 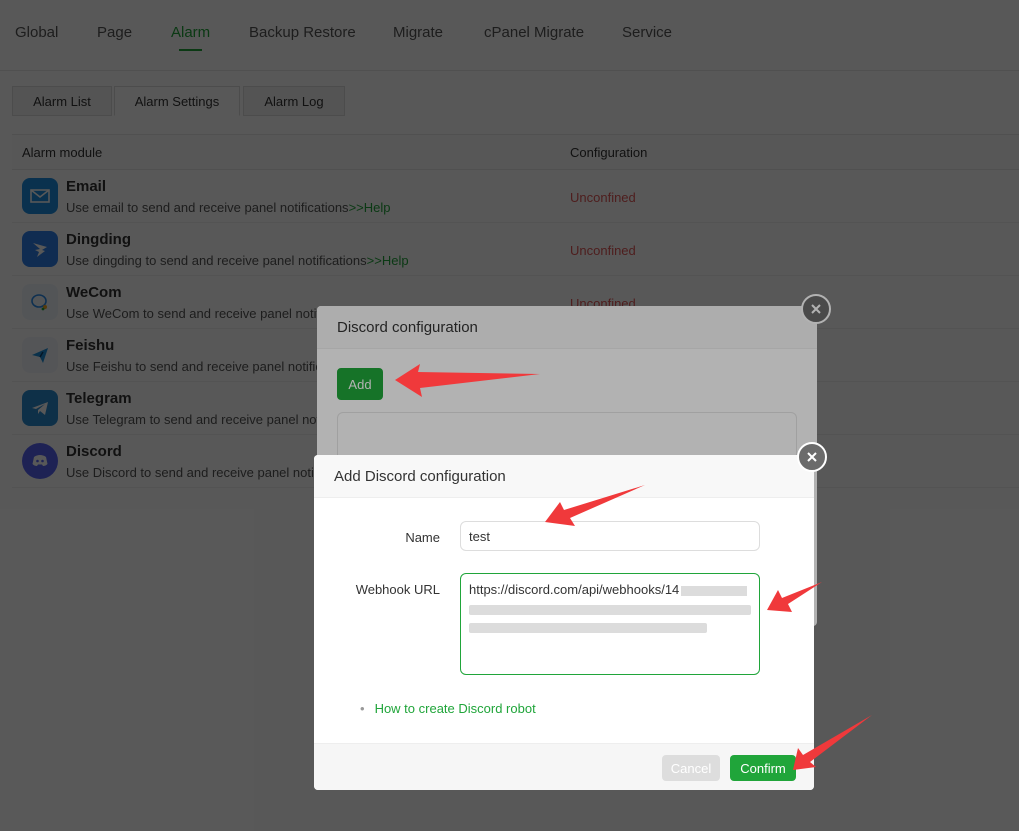 What do you see at coordinates (812, 457) in the screenshot?
I see `close-icon` at bounding box center [812, 457].